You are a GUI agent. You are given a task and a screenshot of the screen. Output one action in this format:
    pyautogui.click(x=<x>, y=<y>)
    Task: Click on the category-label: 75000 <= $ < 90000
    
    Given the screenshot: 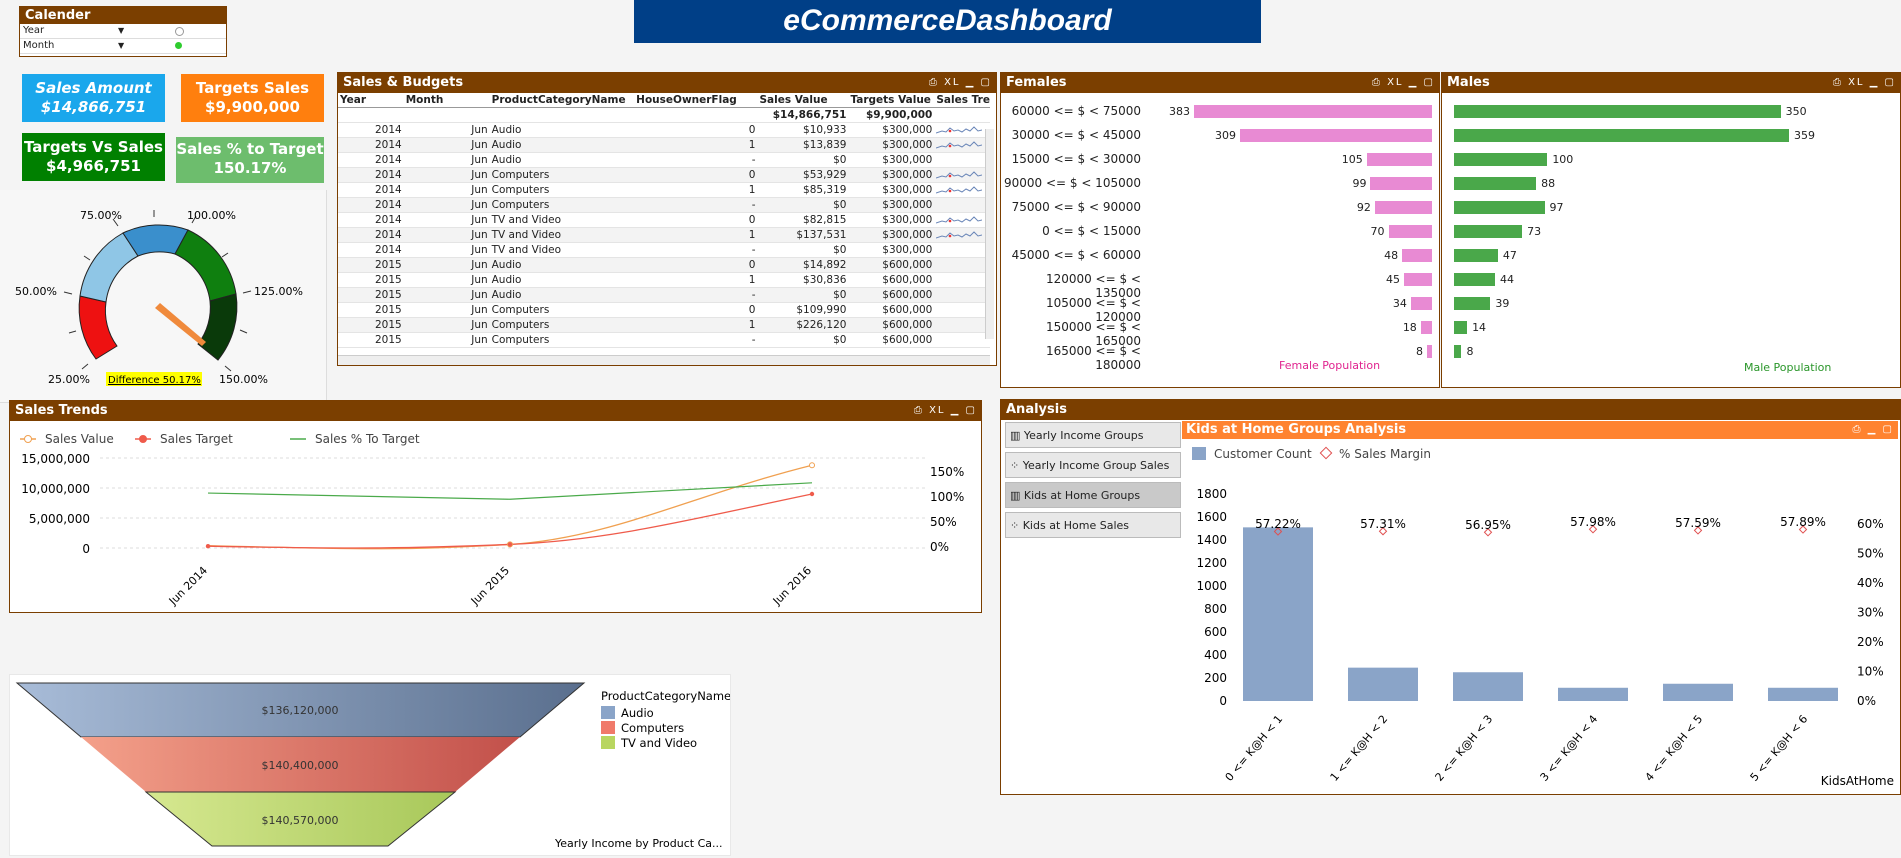 What is the action you would take?
    pyautogui.click(x=1076, y=207)
    